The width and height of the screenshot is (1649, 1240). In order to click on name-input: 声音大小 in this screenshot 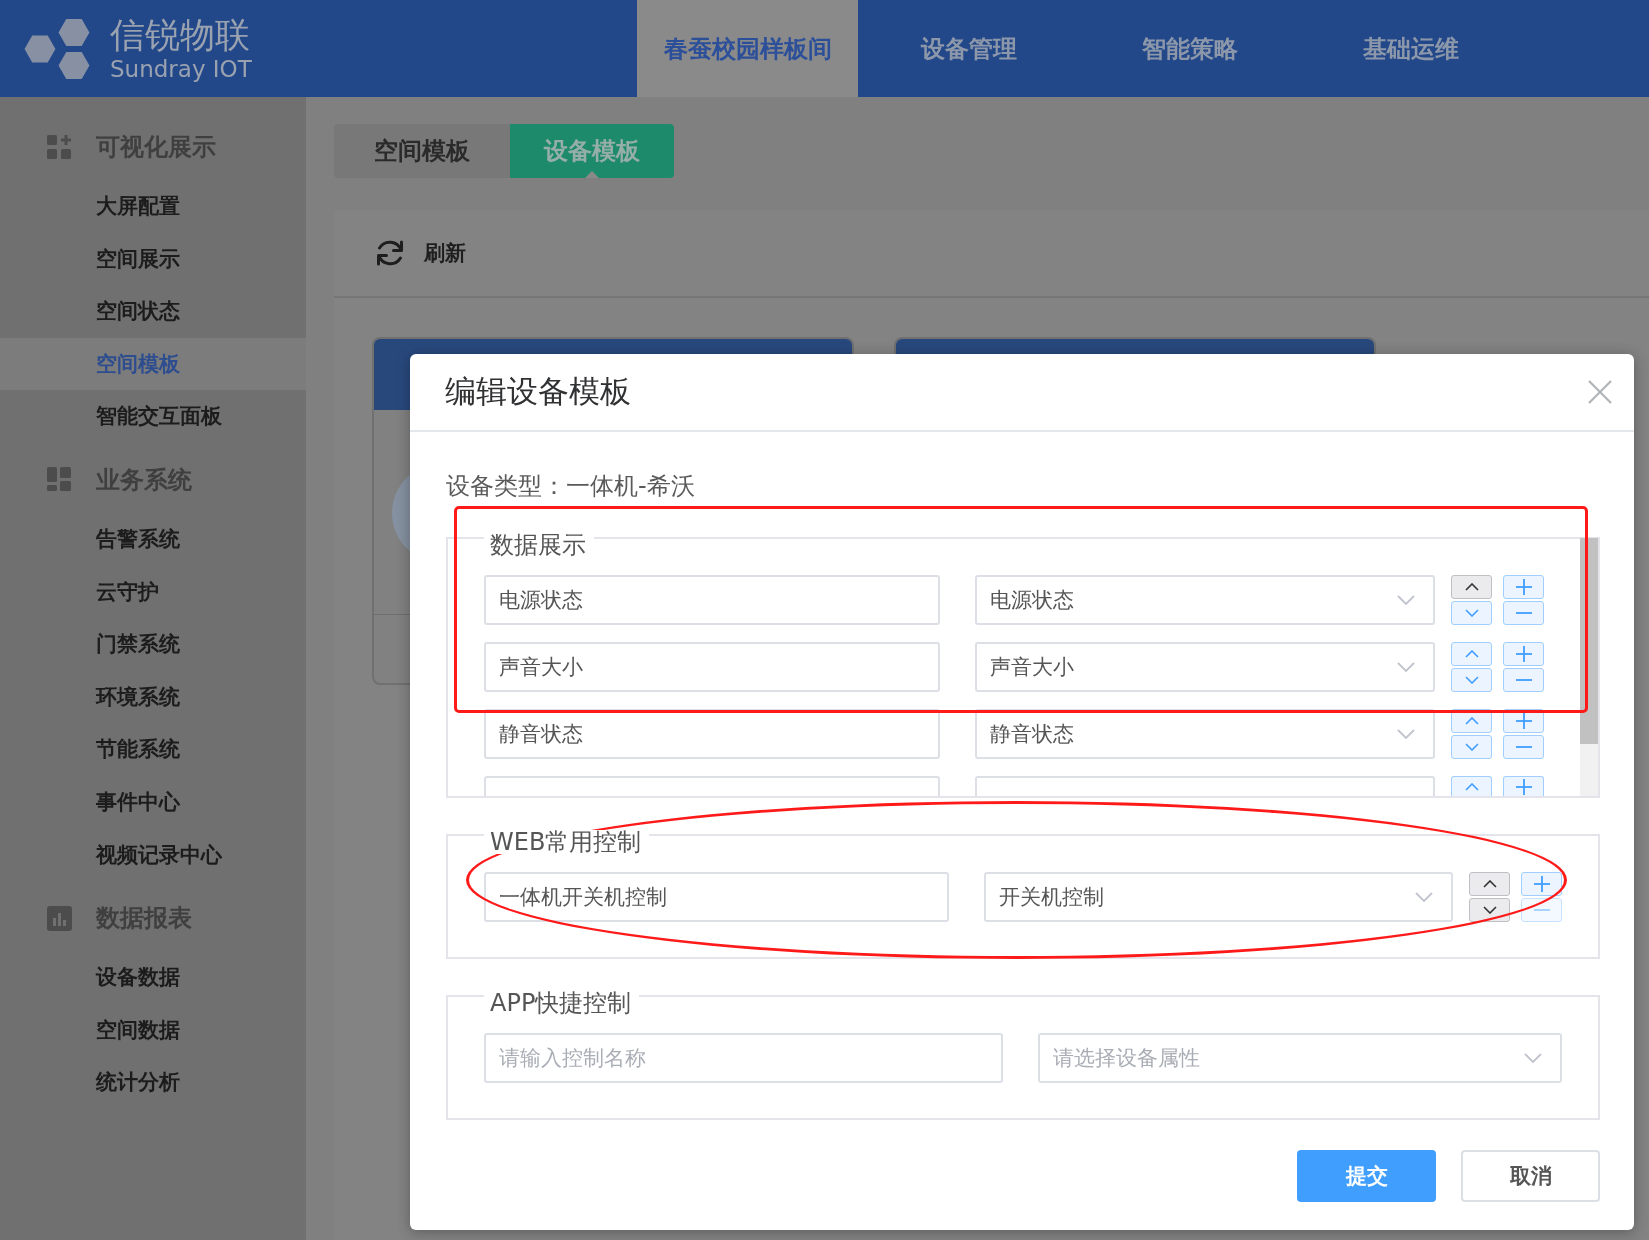, I will do `click(712, 667)`.